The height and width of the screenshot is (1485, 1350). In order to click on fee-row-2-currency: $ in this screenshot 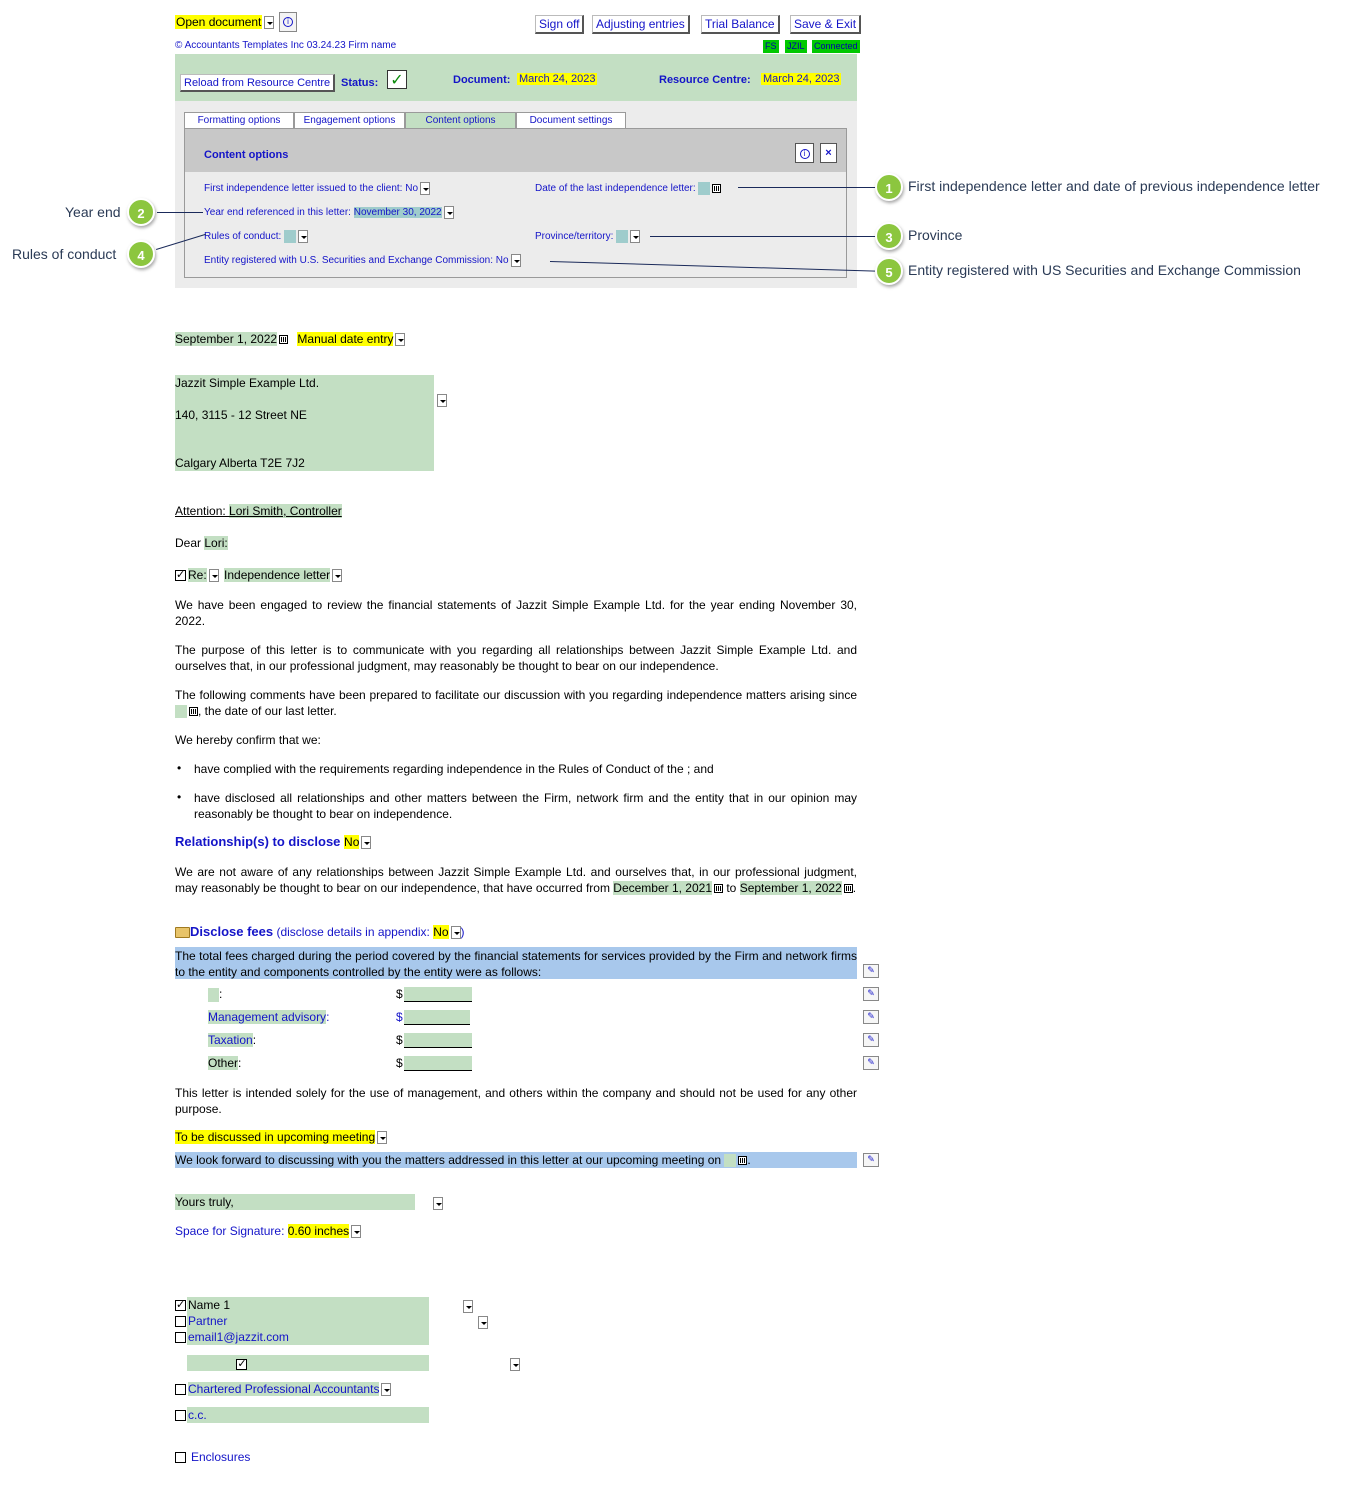, I will do `click(399, 1017)`.